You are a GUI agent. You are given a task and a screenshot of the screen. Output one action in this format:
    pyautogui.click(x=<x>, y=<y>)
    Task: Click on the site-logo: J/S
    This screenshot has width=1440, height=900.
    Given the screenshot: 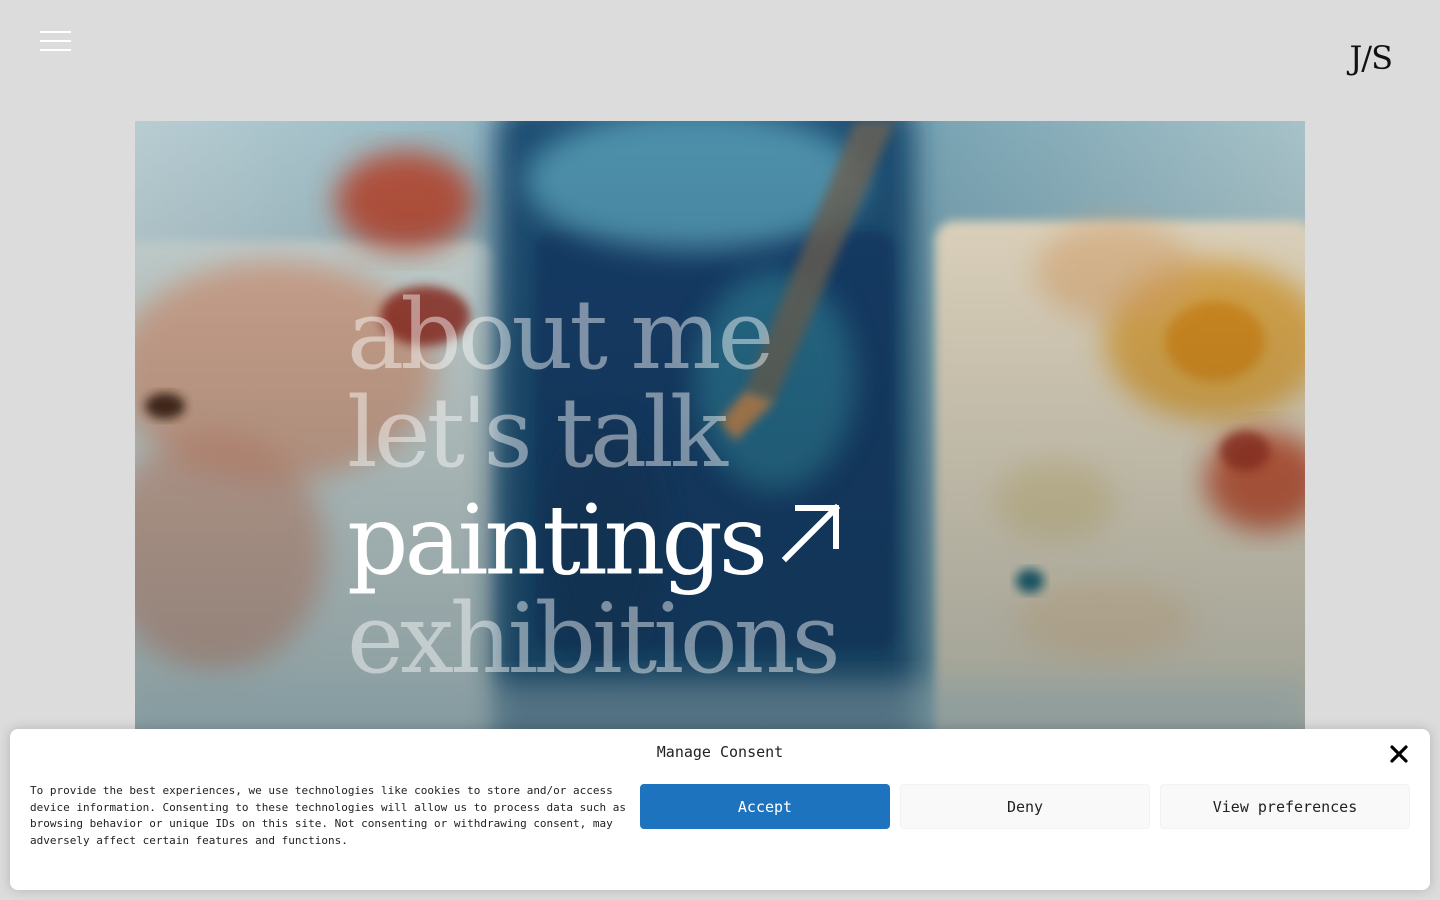 What is the action you would take?
    pyautogui.click(x=1371, y=58)
    